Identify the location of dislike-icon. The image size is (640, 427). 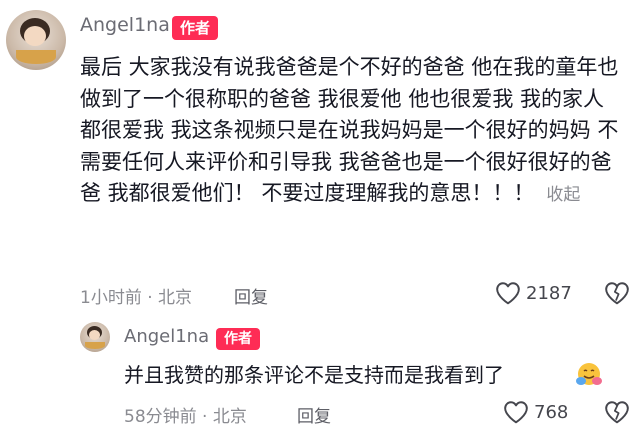
(617, 293).